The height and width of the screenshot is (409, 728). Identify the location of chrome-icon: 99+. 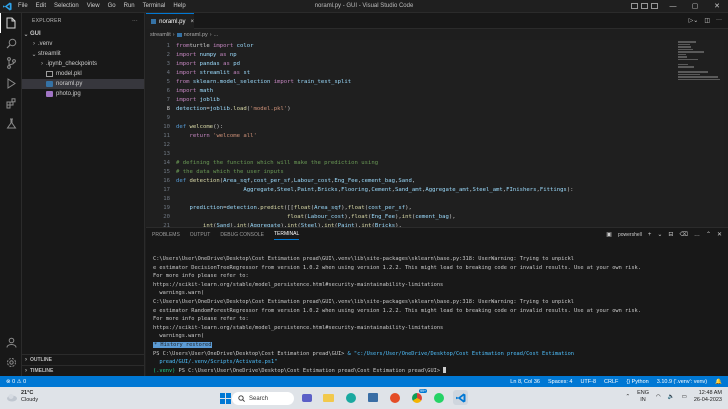
(418, 397).